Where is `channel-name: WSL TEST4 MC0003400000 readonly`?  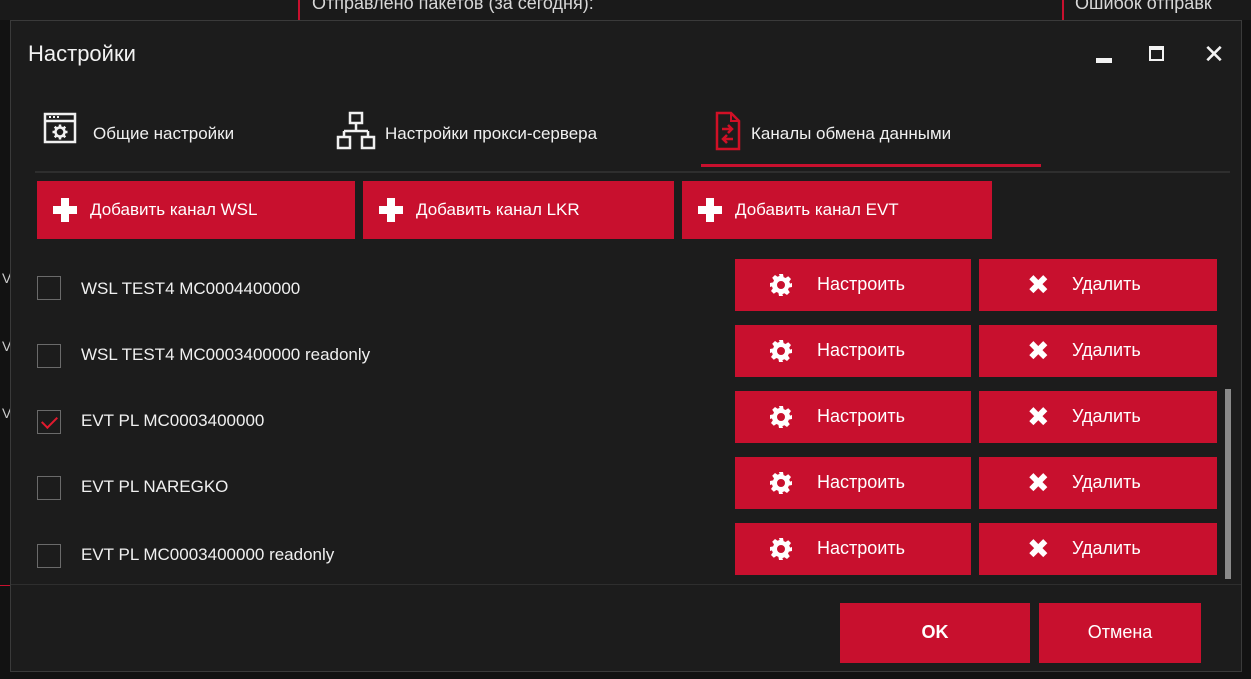 channel-name: WSL TEST4 MC0003400000 readonly is located at coordinates (226, 354).